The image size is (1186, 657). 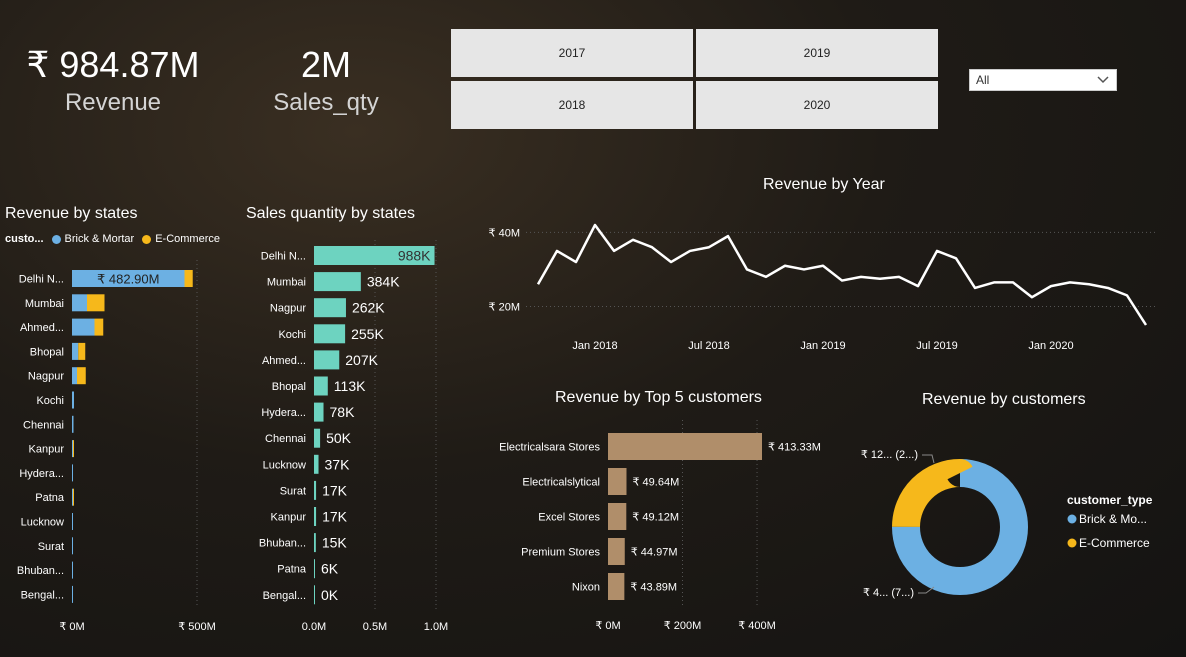 What do you see at coordinates (44, 304) in the screenshot?
I see `category-label: Mumbai` at bounding box center [44, 304].